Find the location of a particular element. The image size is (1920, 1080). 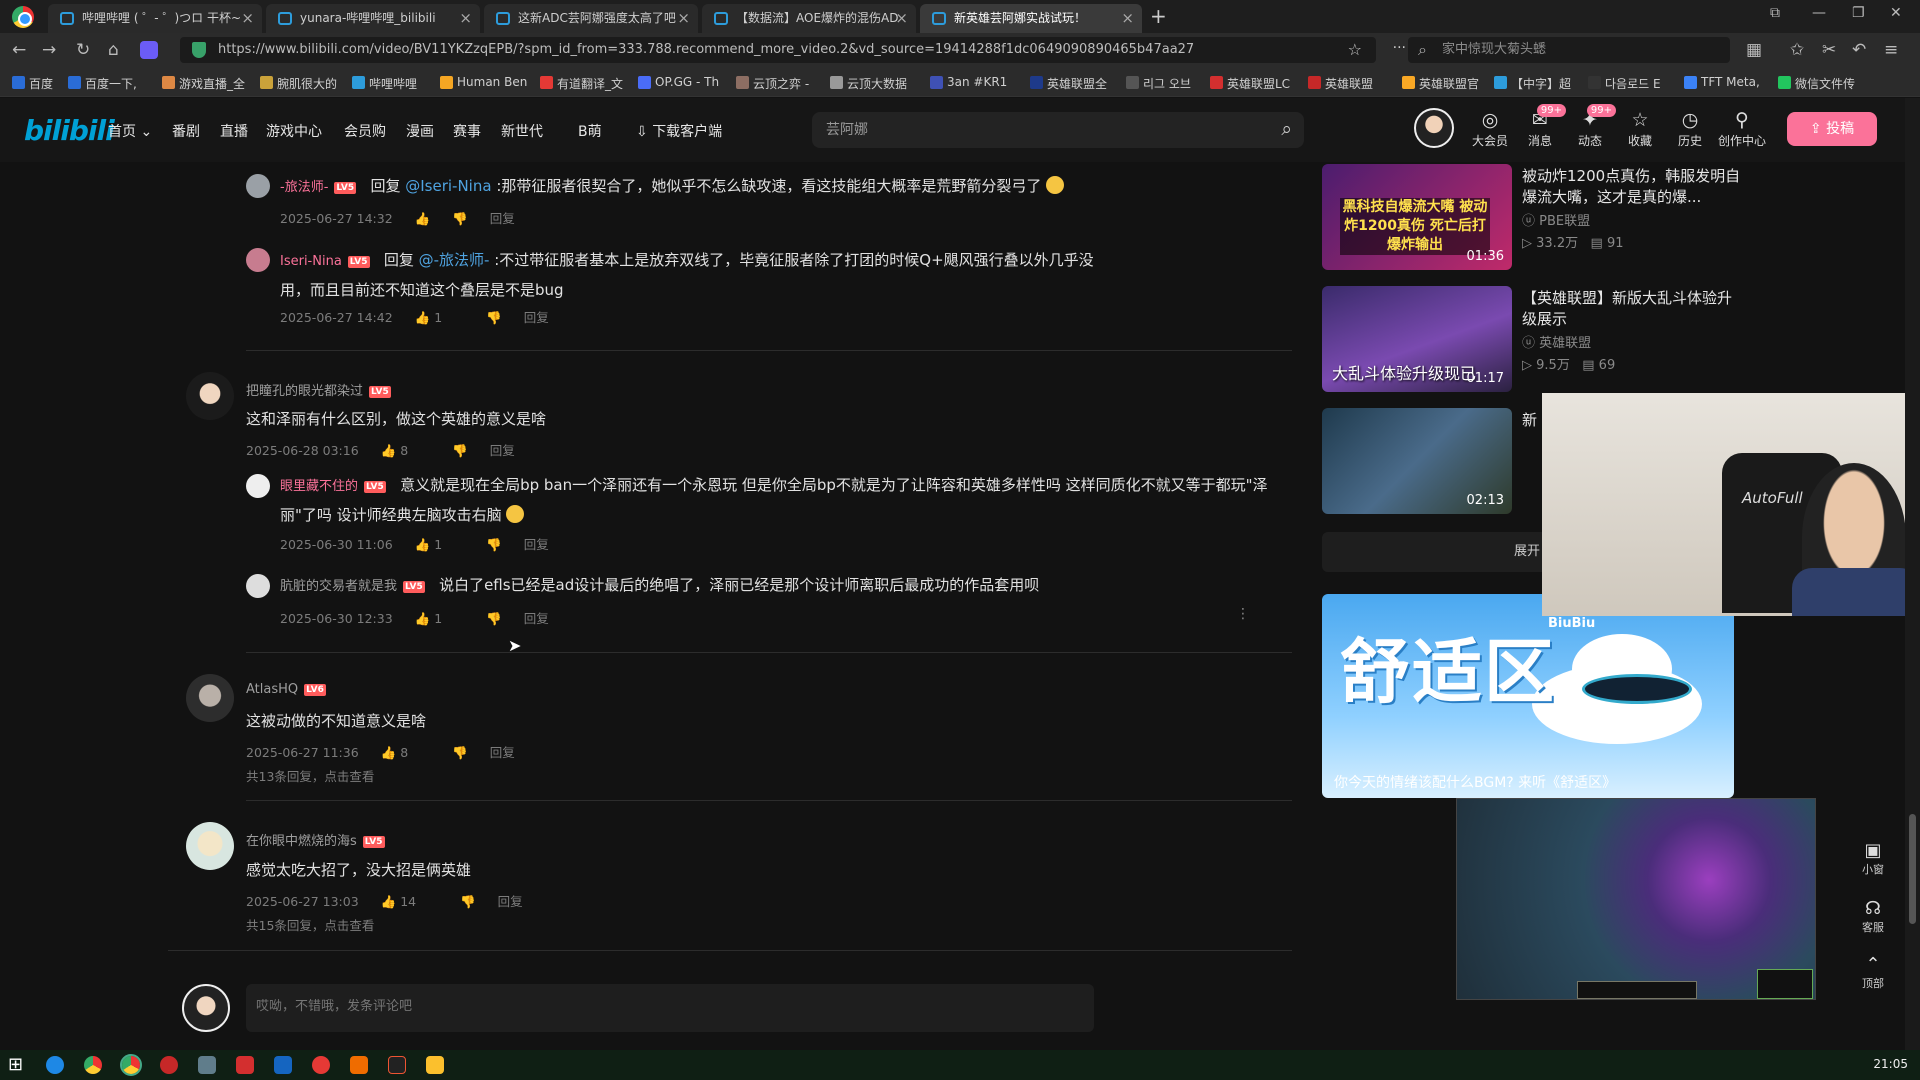

reply-username: 眼里藏不住的 LV5 is located at coordinates (333, 486).